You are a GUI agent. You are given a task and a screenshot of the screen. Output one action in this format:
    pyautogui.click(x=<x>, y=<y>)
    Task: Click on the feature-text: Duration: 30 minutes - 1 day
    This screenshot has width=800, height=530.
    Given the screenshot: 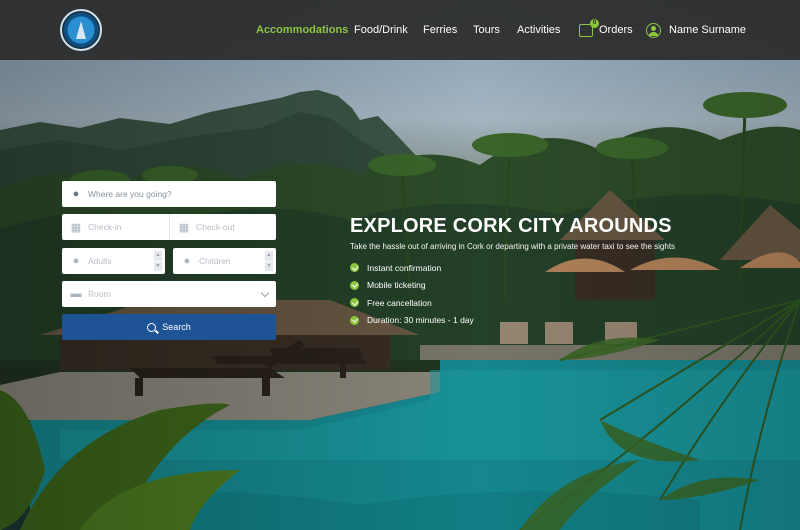 What is the action you would take?
    pyautogui.click(x=420, y=320)
    